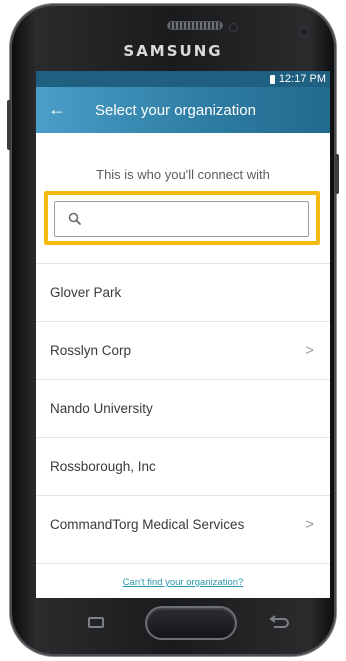  Describe the element at coordinates (96, 622) in the screenshot. I see `recent-apps-icon` at that location.